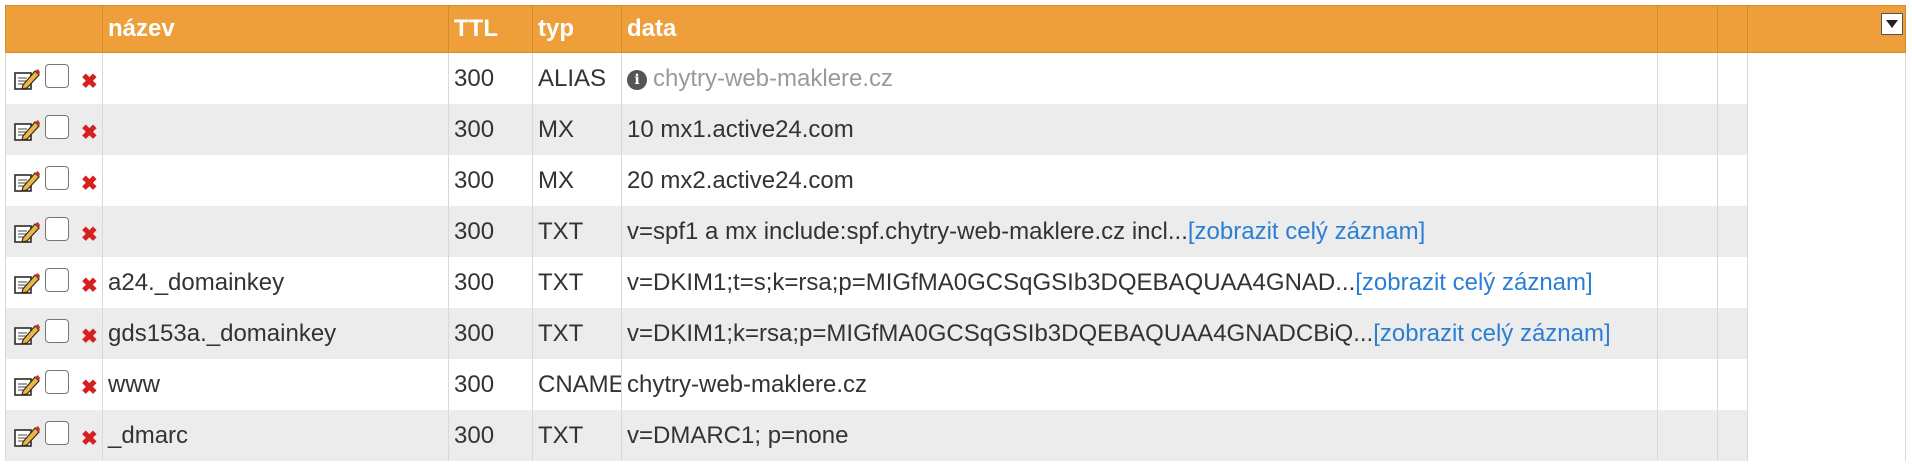 This screenshot has width=1912, height=474. I want to click on column-menu-button, so click(1892, 24).